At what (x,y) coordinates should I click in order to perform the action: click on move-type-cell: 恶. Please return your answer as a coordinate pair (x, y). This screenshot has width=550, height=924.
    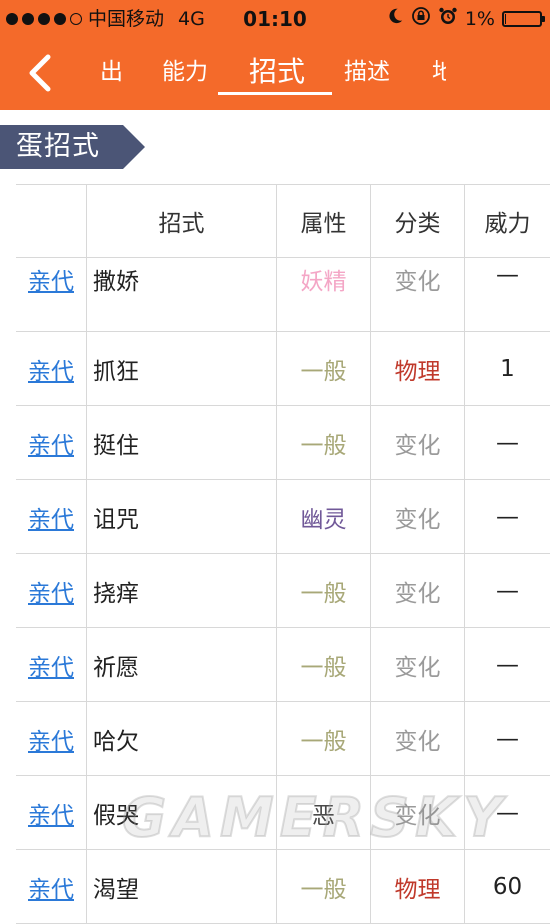
    Looking at the image, I should click on (323, 812).